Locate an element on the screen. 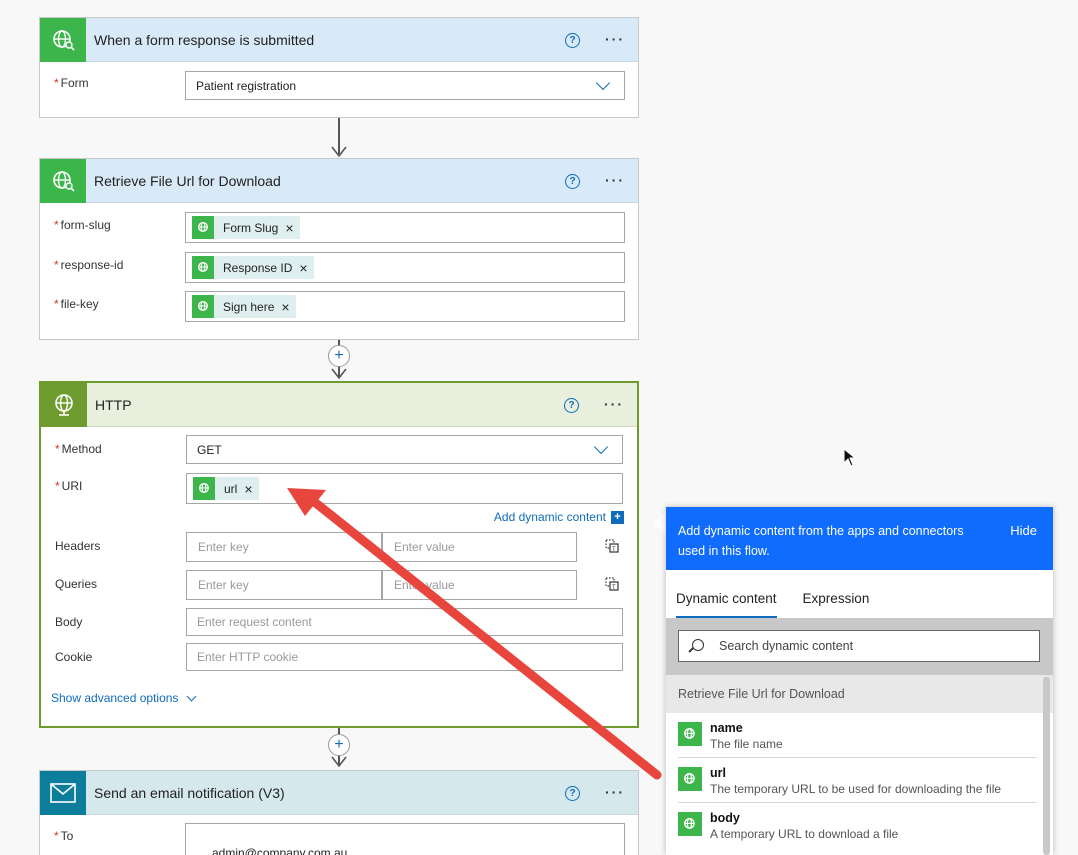  method-select-value: GET is located at coordinates (209, 449).